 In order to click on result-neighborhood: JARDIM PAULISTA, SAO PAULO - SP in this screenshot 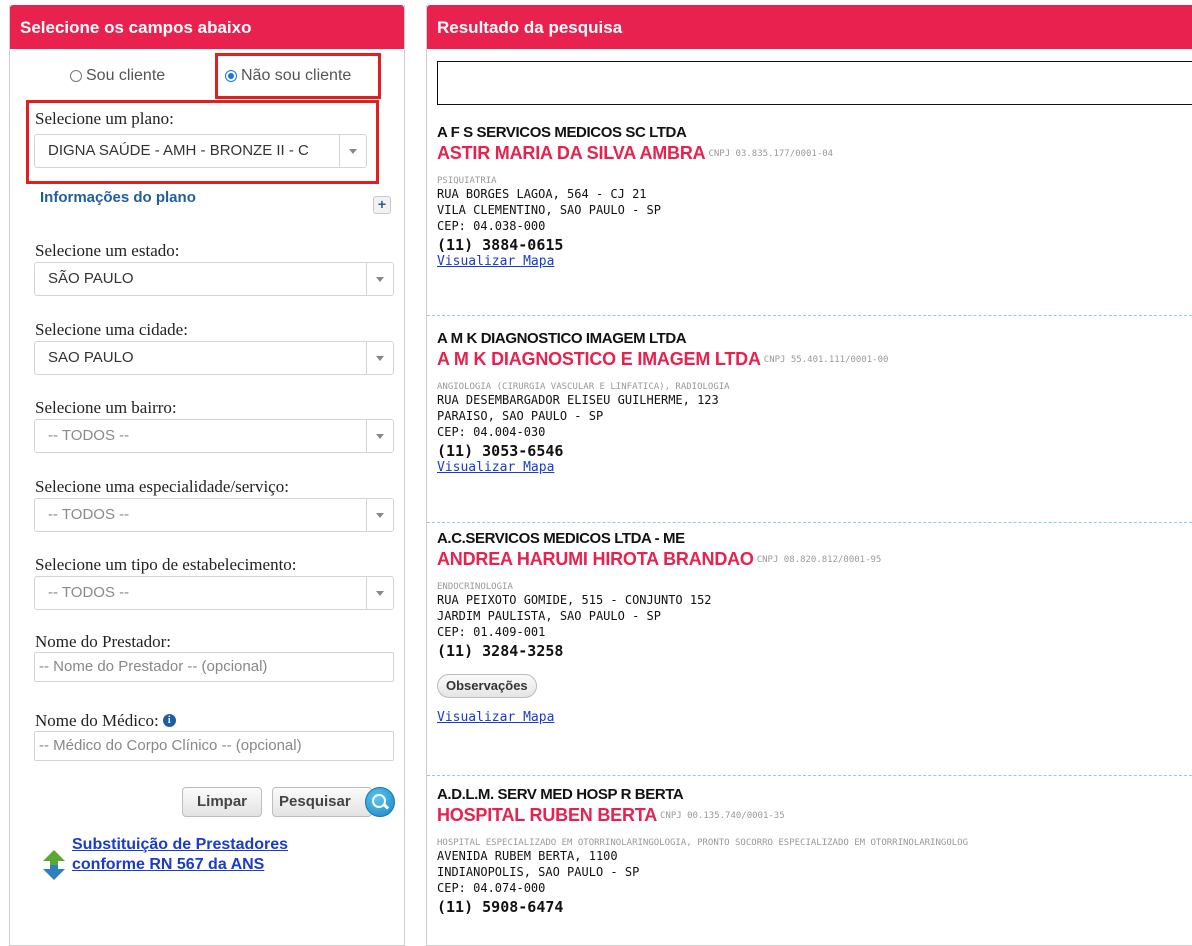, I will do `click(549, 616)`.